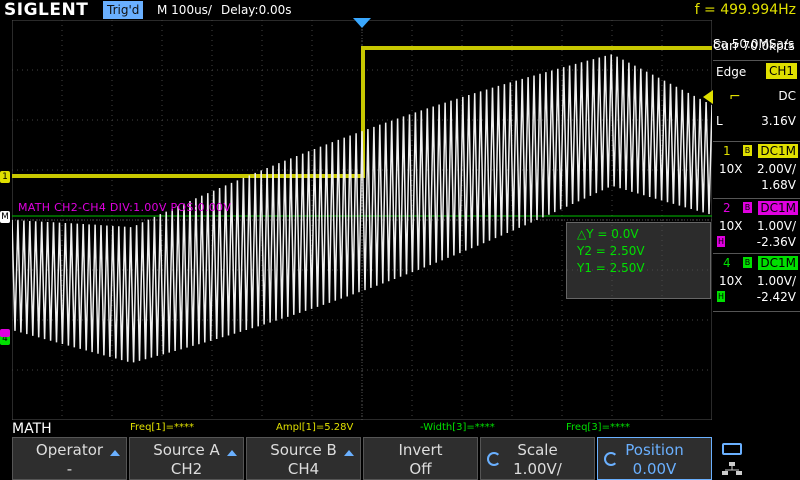 The image size is (800, 480). I want to click on channel-4-coupling: DC1M, so click(778, 263).